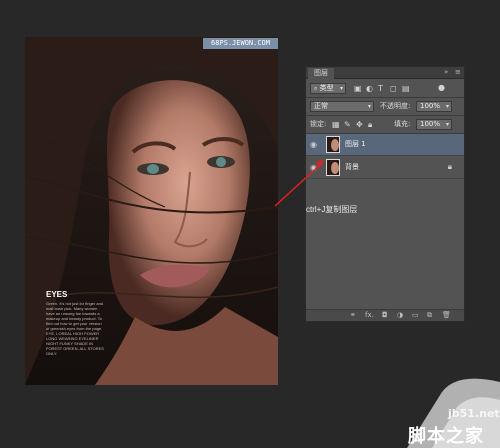  Describe the element at coordinates (359, 124) in the screenshot. I see `lock-move-icon: ✥` at that location.